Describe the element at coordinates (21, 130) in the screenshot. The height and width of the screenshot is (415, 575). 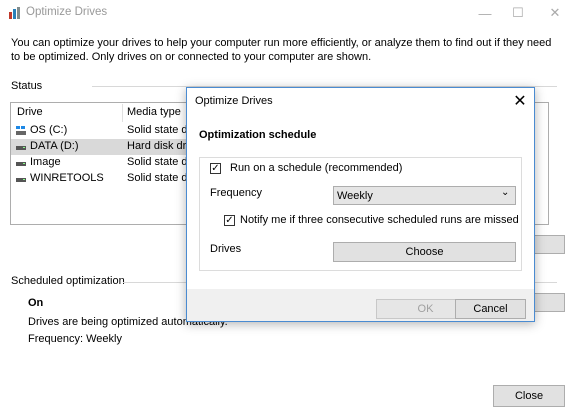
I see `windows-drive-icon` at that location.